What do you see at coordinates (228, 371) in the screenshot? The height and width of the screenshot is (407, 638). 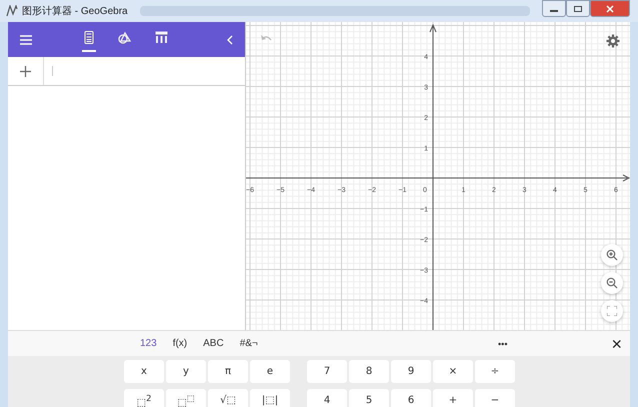 I see `keyboard-key: π` at bounding box center [228, 371].